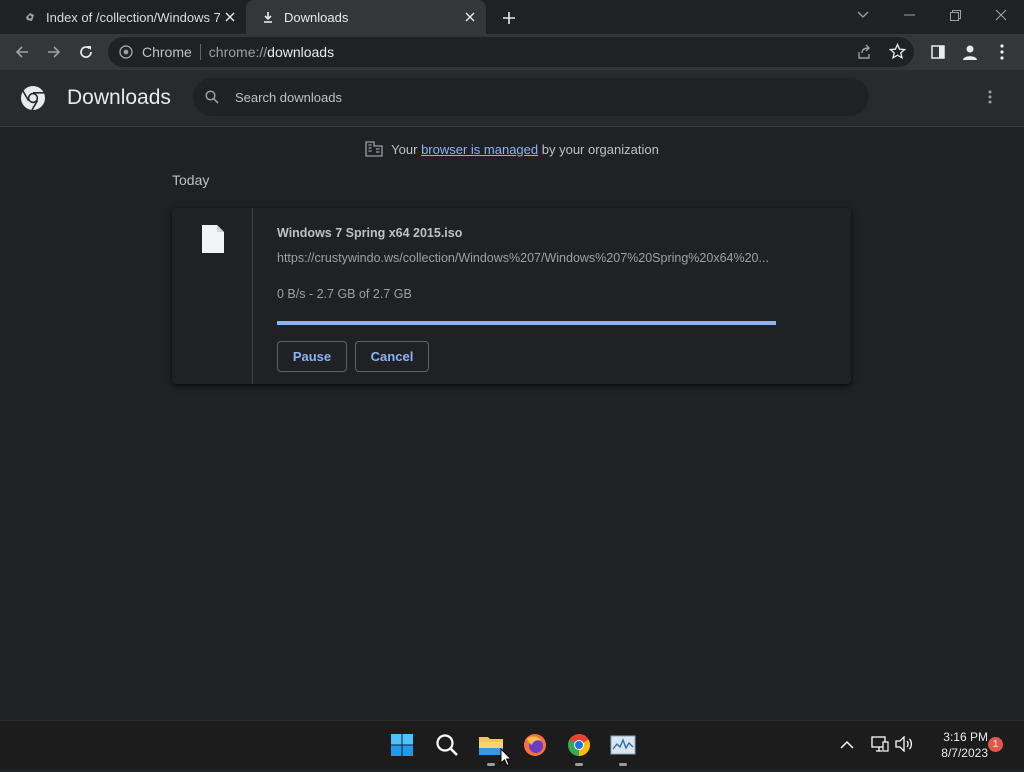  What do you see at coordinates (402, 745) in the screenshot?
I see `start-icon` at bounding box center [402, 745].